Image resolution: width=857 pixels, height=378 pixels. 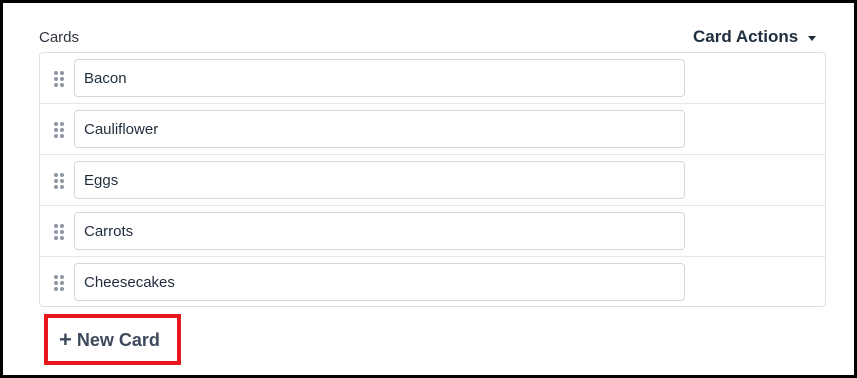 I want to click on cards-section-label: Cards, so click(x=59, y=37).